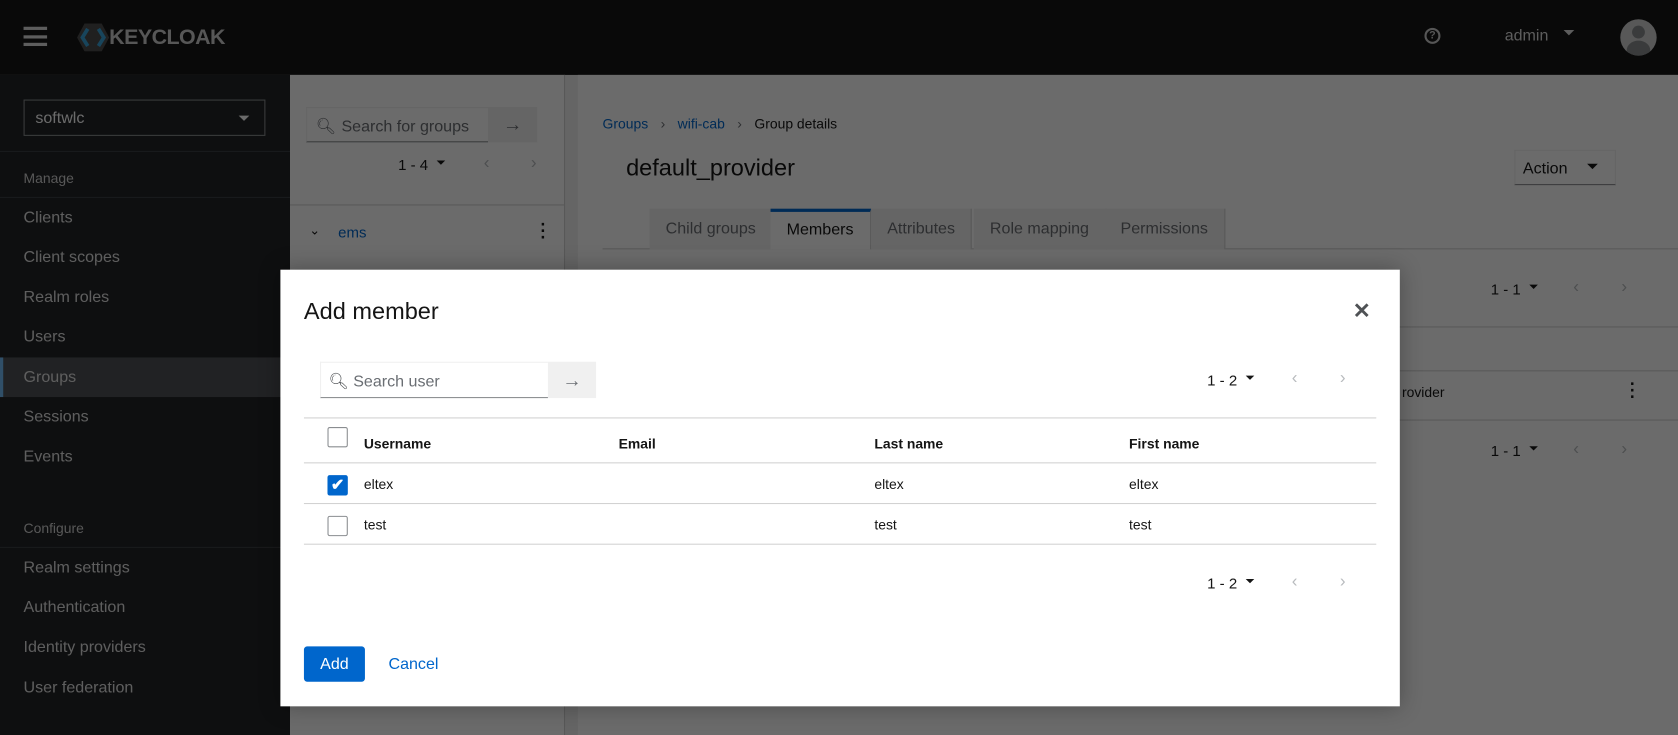 This screenshot has width=1678, height=735. I want to click on column-username: Username, so click(397, 444).